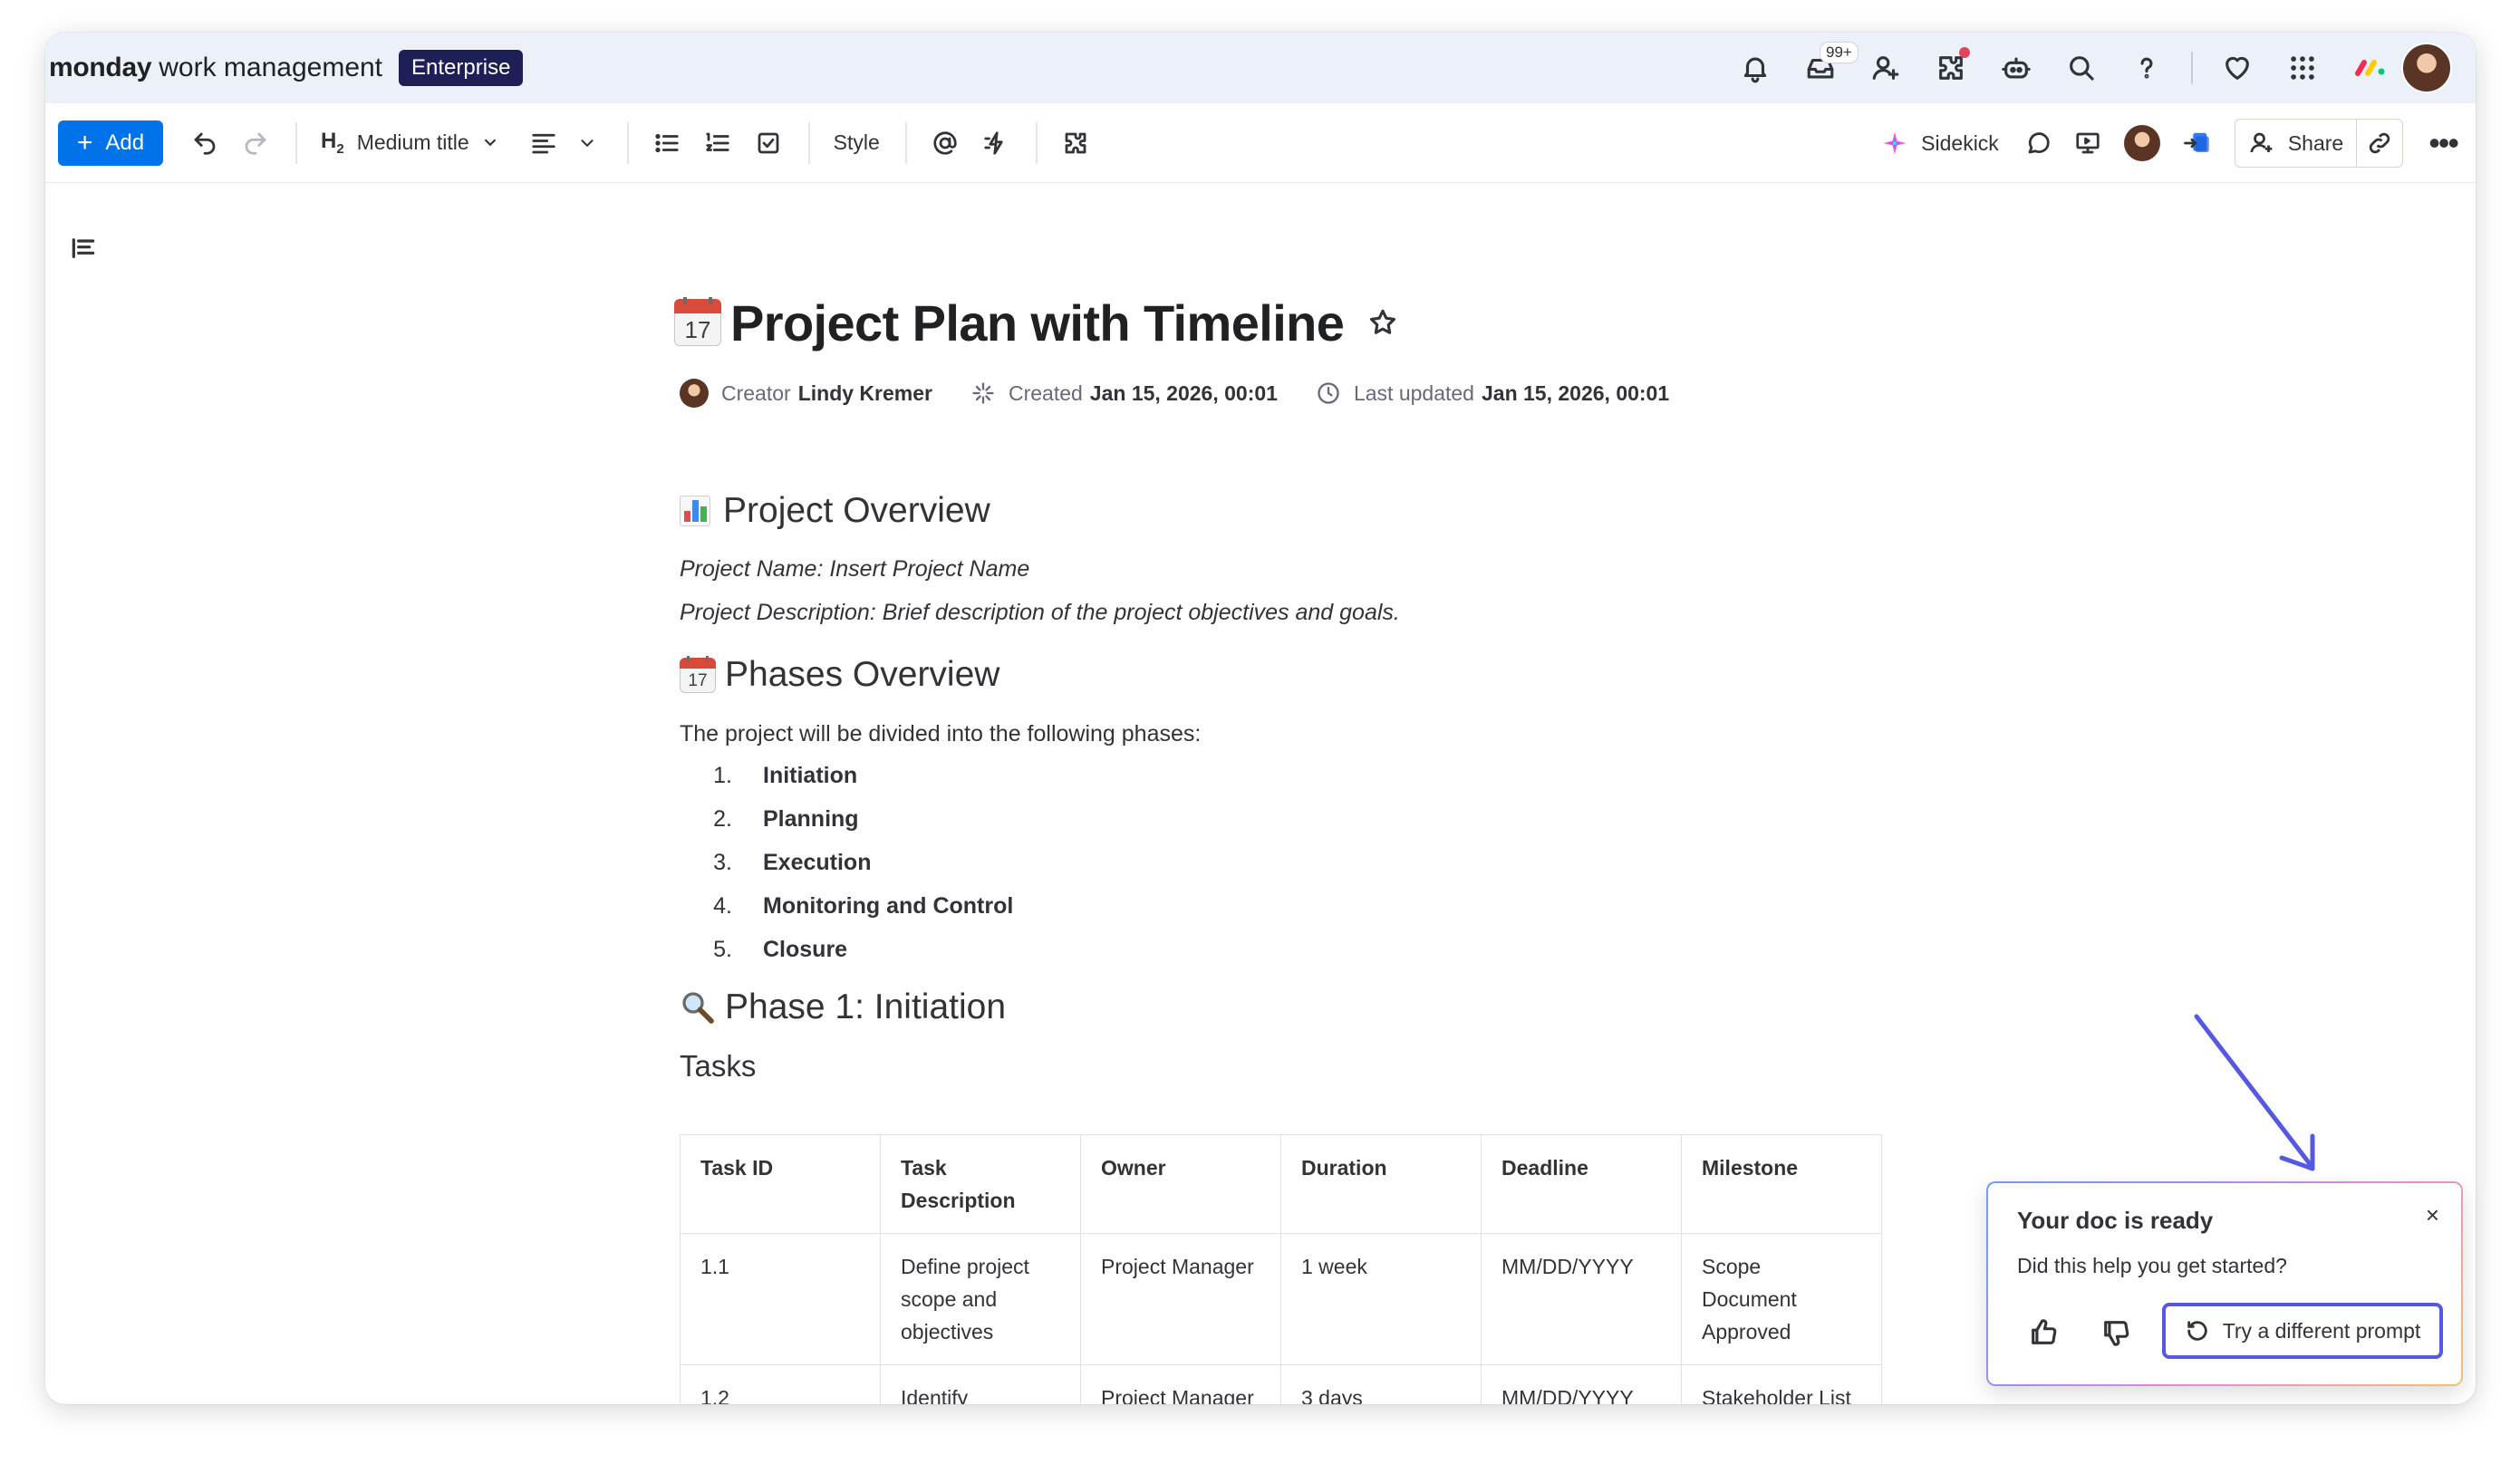 Image resolution: width=2520 pixels, height=1464 pixels. I want to click on list-item: 5. Closure, so click(1312, 949).